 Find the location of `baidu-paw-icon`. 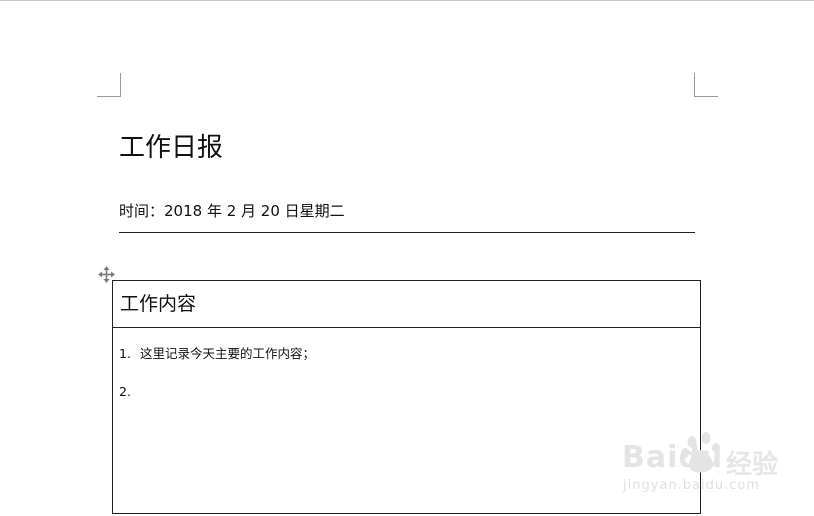

baidu-paw-icon is located at coordinates (700, 452).